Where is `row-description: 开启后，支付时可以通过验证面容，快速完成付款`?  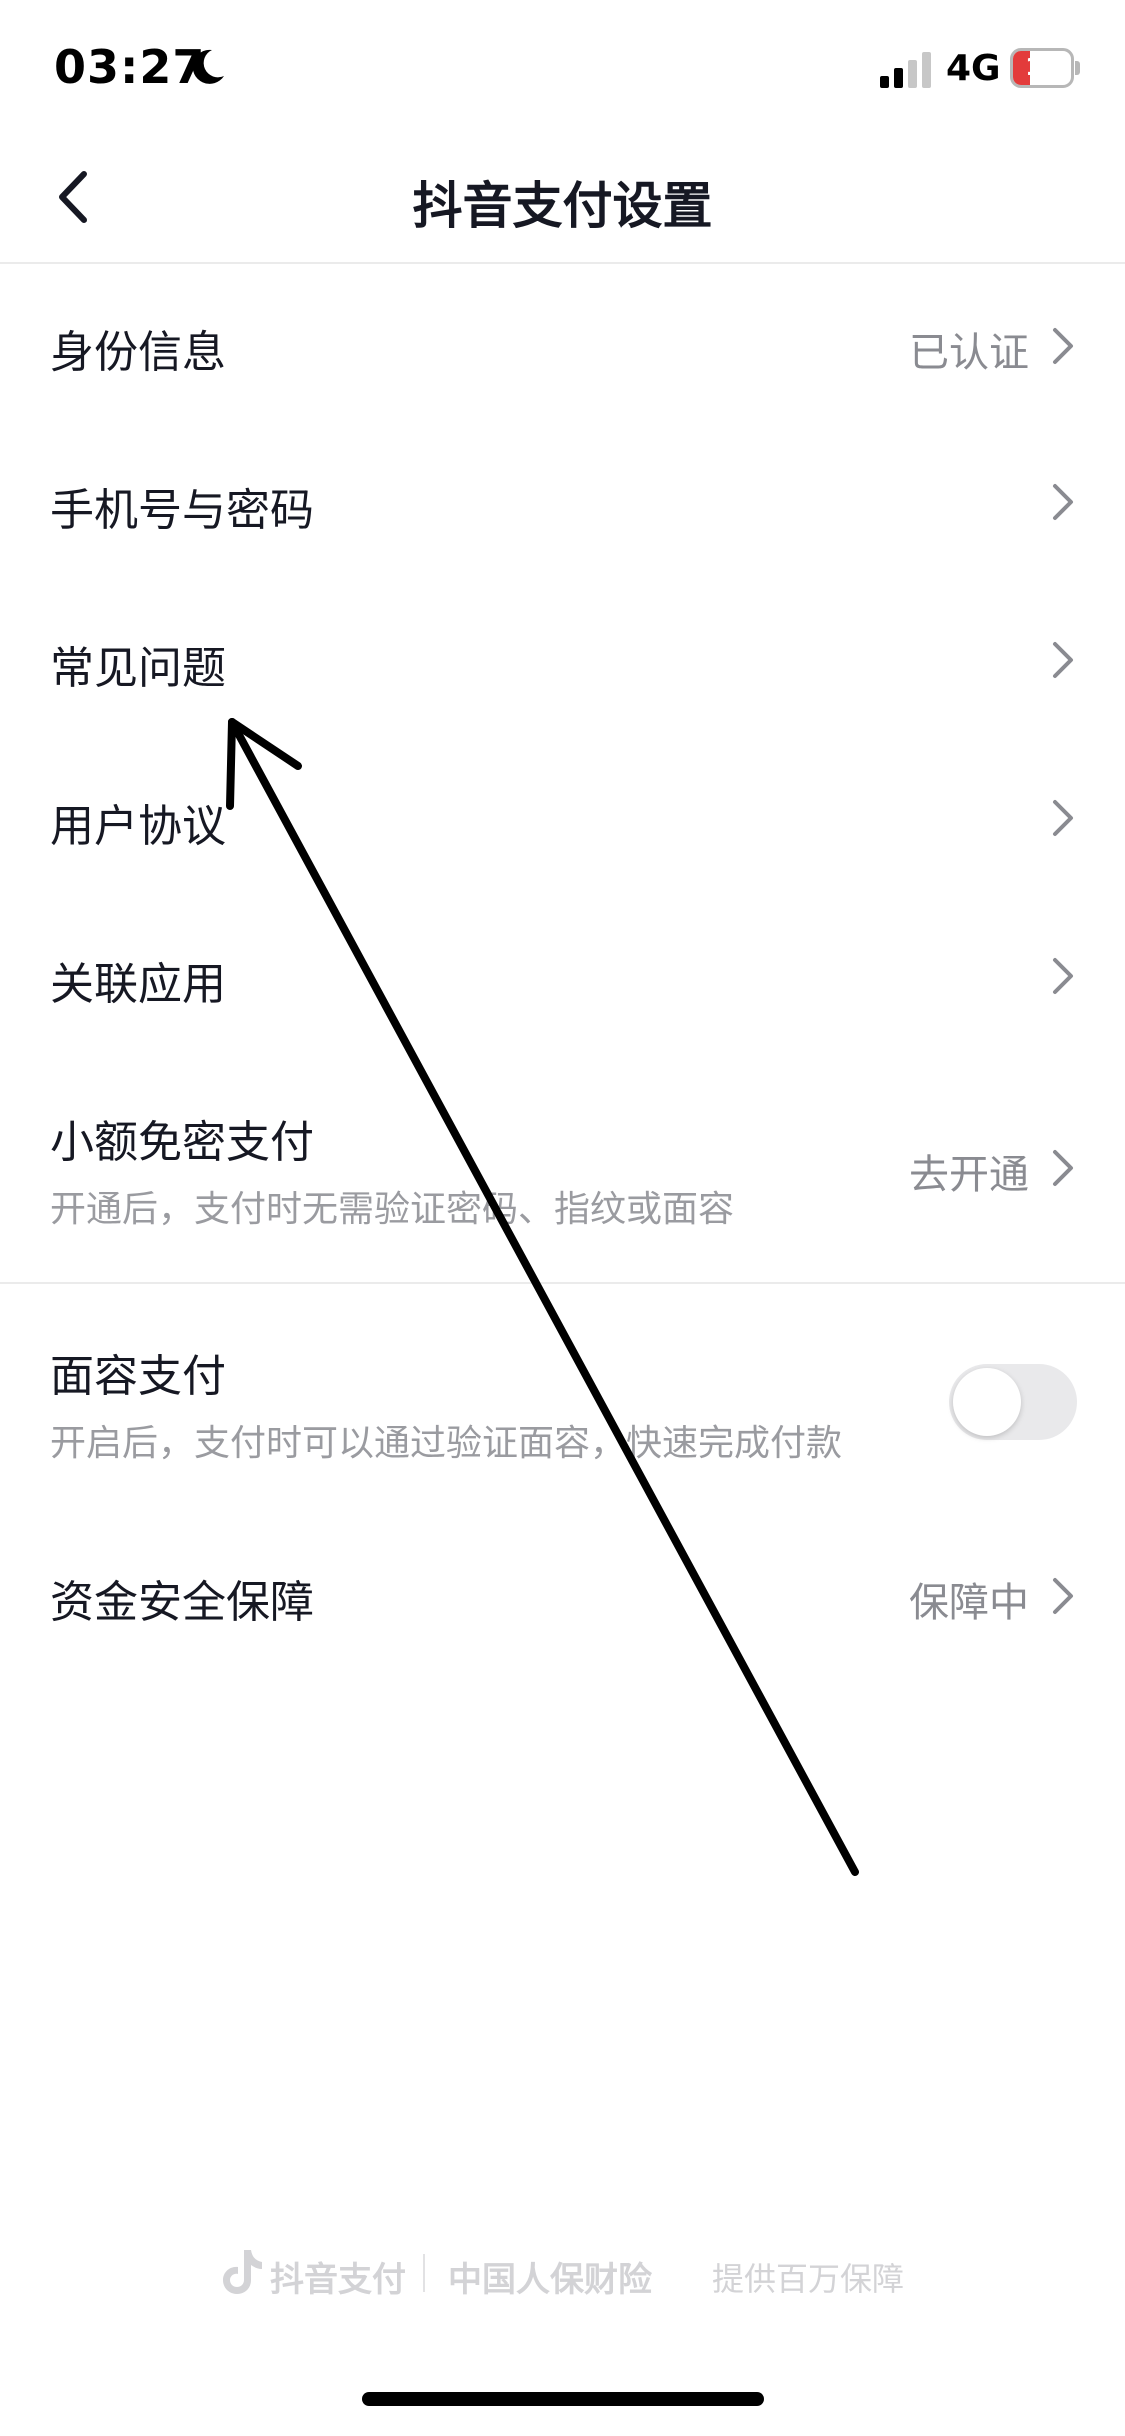 row-description: 开启后，支付时可以通过验证面容，快速完成付款 is located at coordinates (446, 1443).